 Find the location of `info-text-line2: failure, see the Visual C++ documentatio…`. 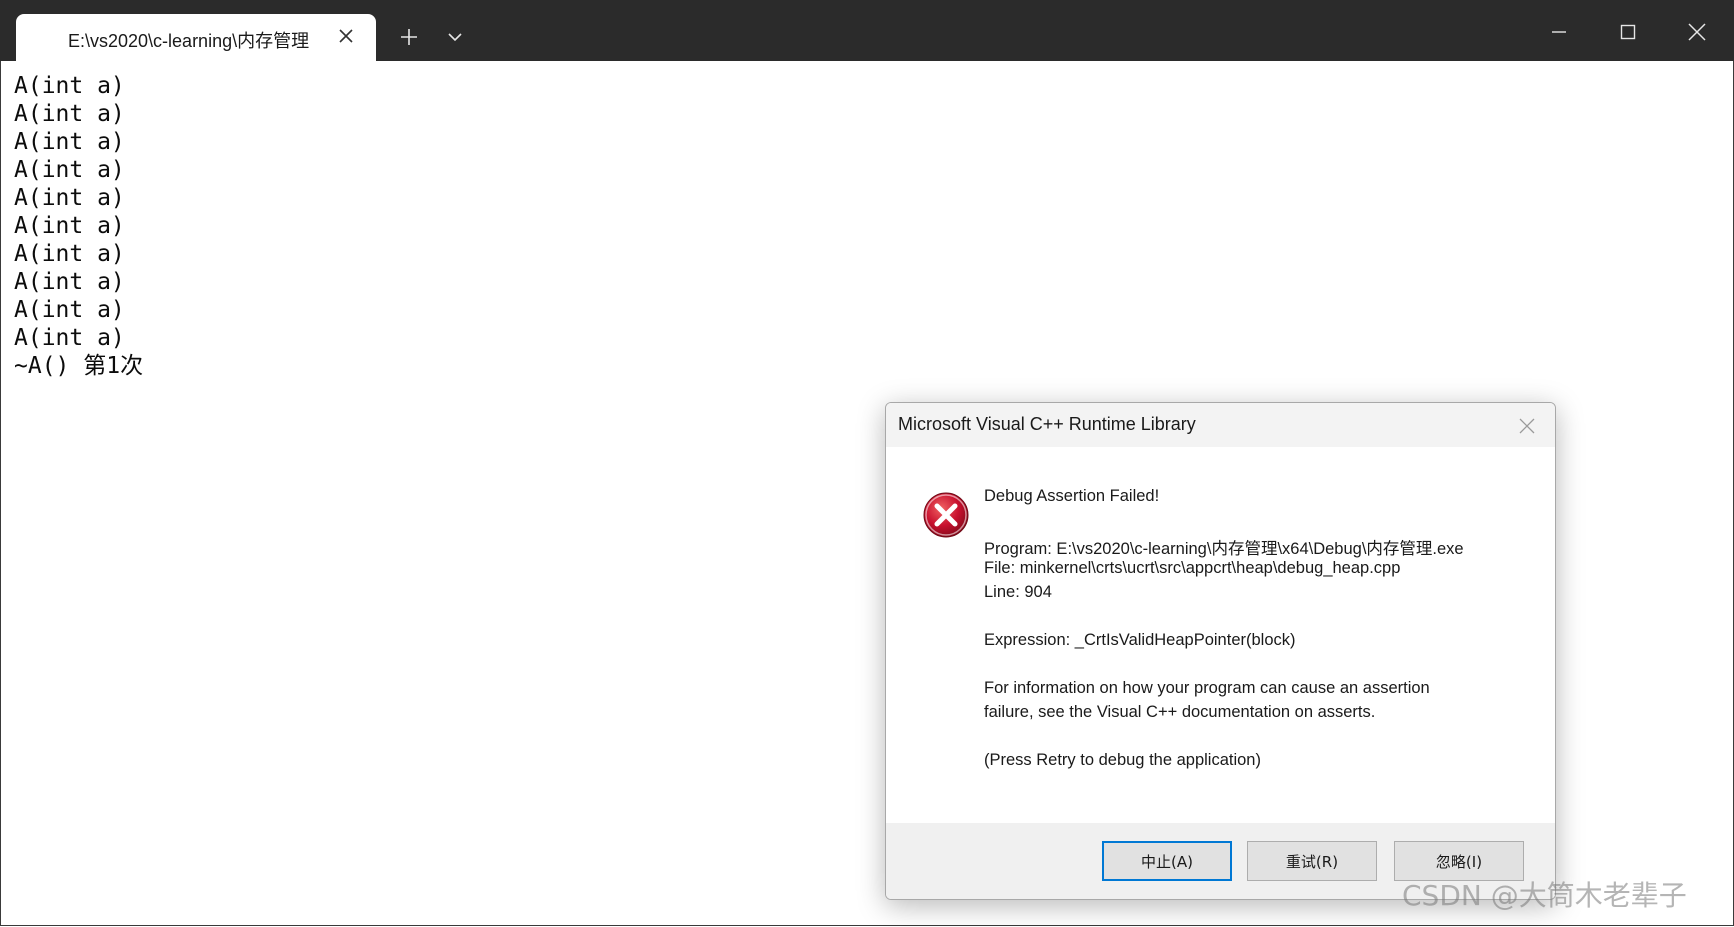

info-text-line2: failure, see the Visual C++ documentatio… is located at coordinates (1180, 712).